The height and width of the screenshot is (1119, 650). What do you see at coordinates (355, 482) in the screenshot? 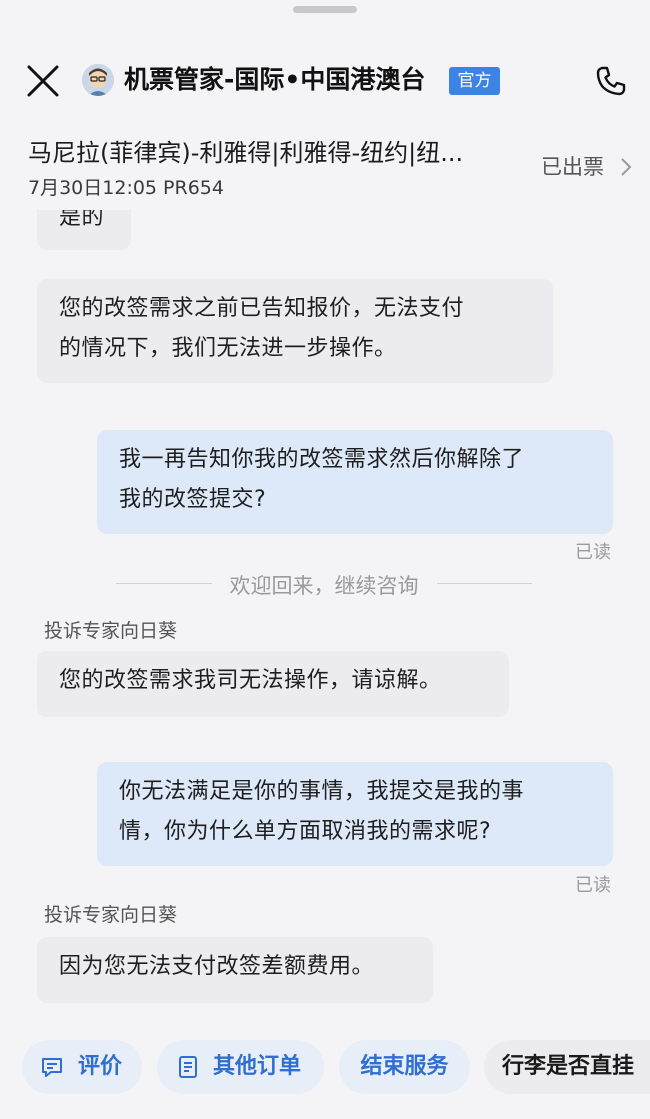
I see `message-bubble-outgoing: 我一再告知你我的改签需求然后你解除了 我的改签提交?` at bounding box center [355, 482].